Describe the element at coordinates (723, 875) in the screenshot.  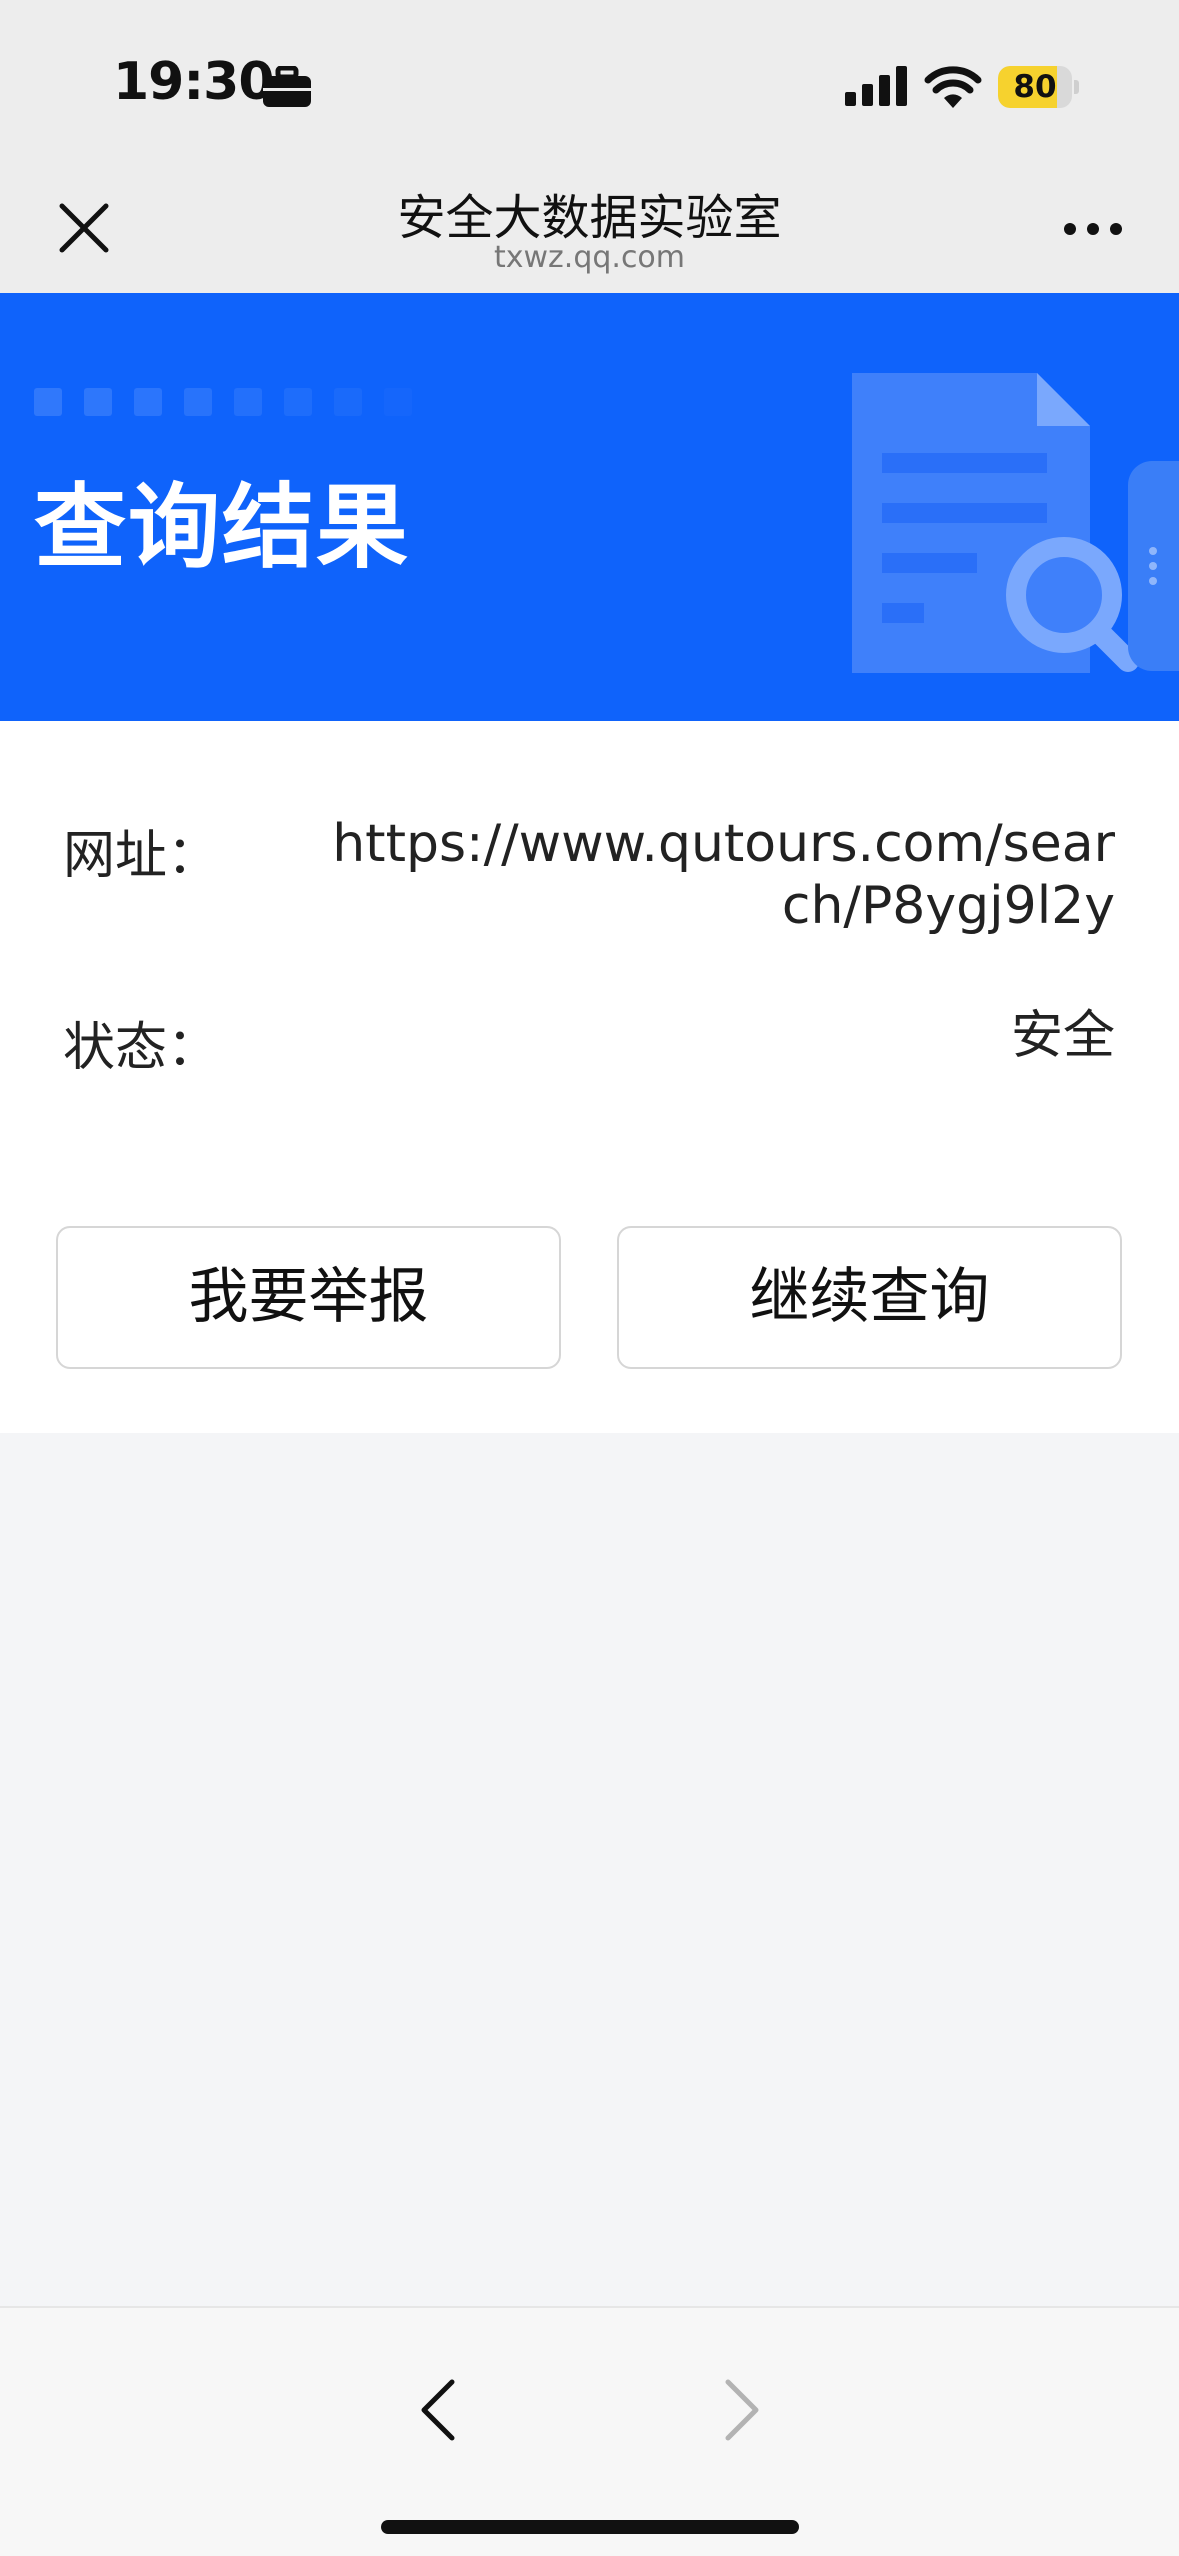
I see `url-value: https://www.qutours.com/search/P8ygj9l2y` at that location.